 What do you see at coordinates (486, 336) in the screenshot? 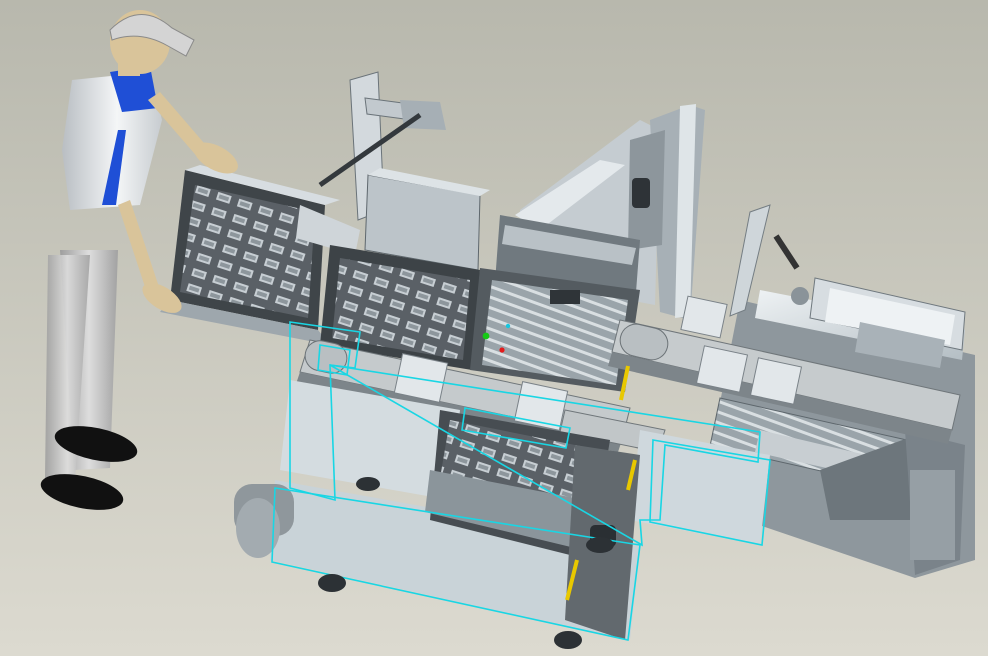
I see `origin-marker-green` at bounding box center [486, 336].